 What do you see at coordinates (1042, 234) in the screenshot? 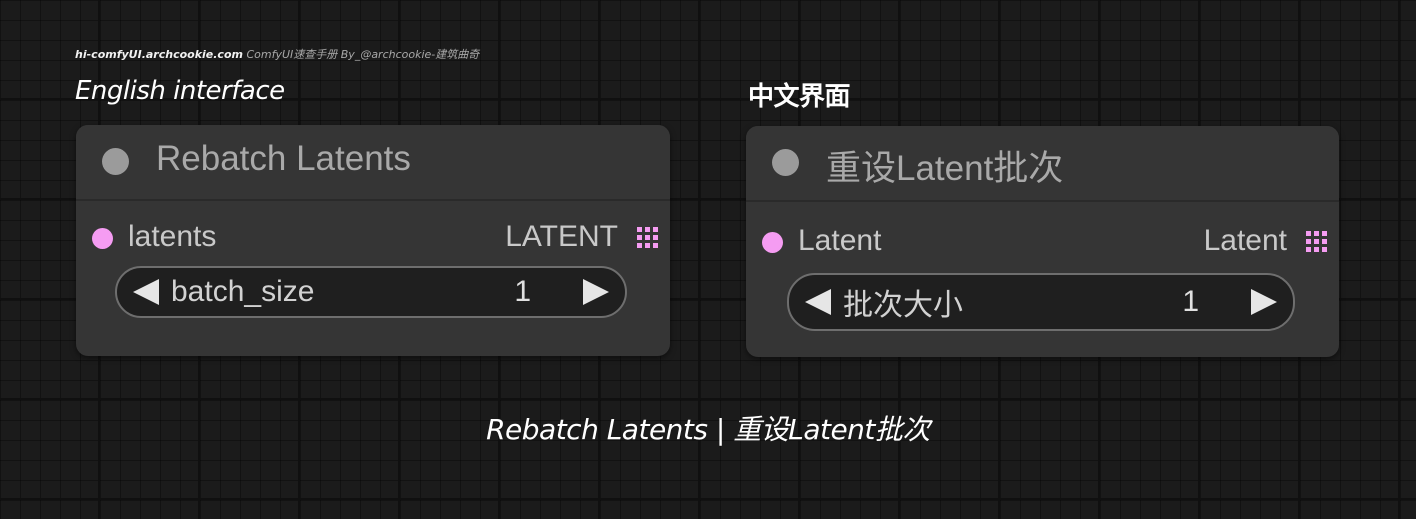
I see `latent-slot-row: Latent Latent` at bounding box center [1042, 234].